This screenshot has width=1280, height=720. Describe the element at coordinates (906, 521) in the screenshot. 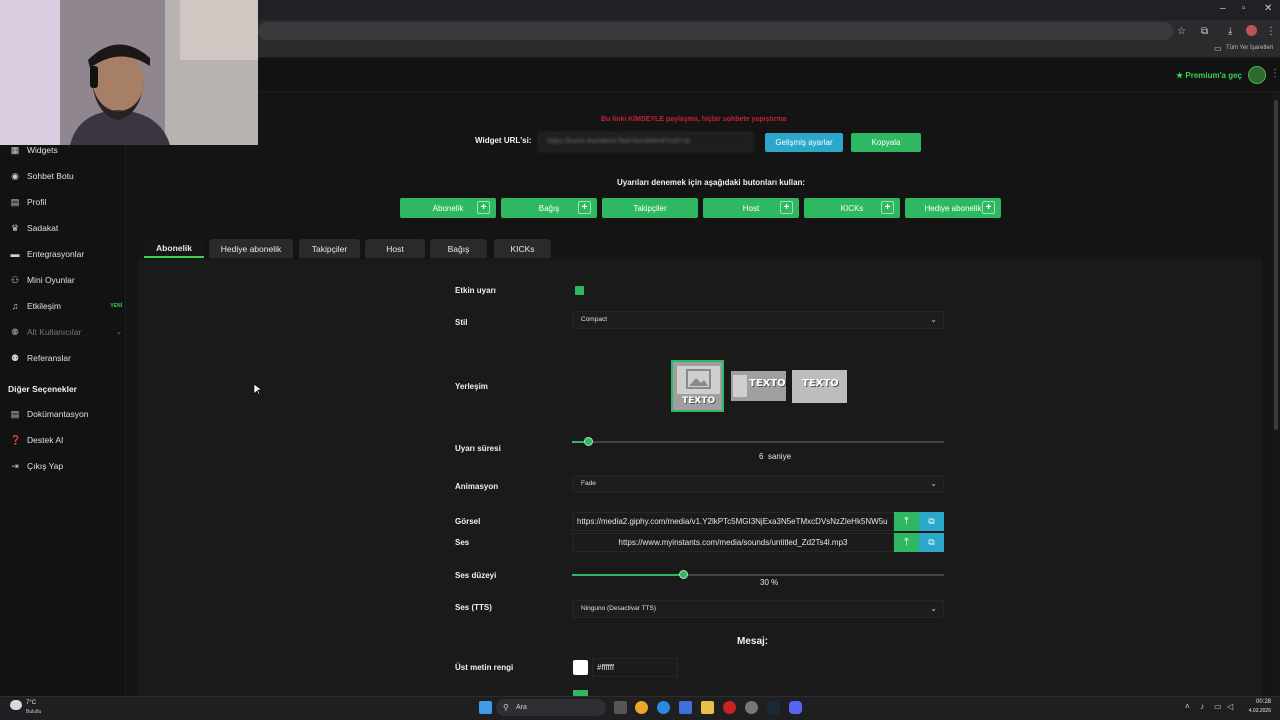

I see `upload-image-button: ⤒` at that location.